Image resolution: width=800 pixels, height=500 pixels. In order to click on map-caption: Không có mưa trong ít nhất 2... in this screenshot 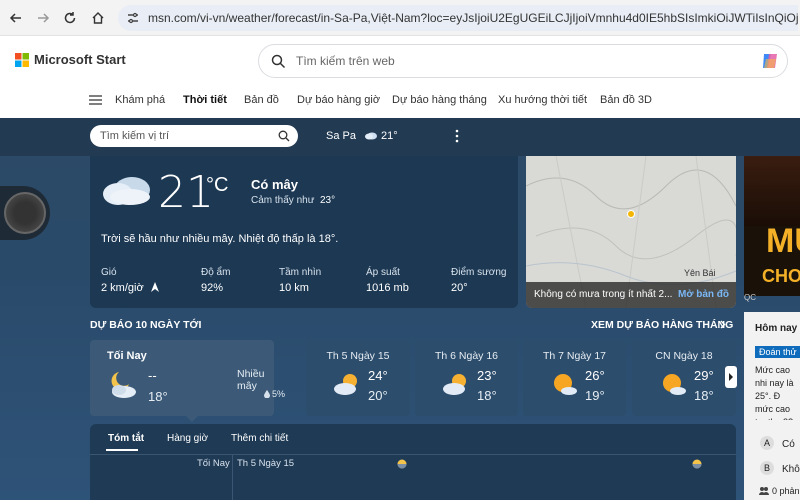, I will do `click(603, 294)`.